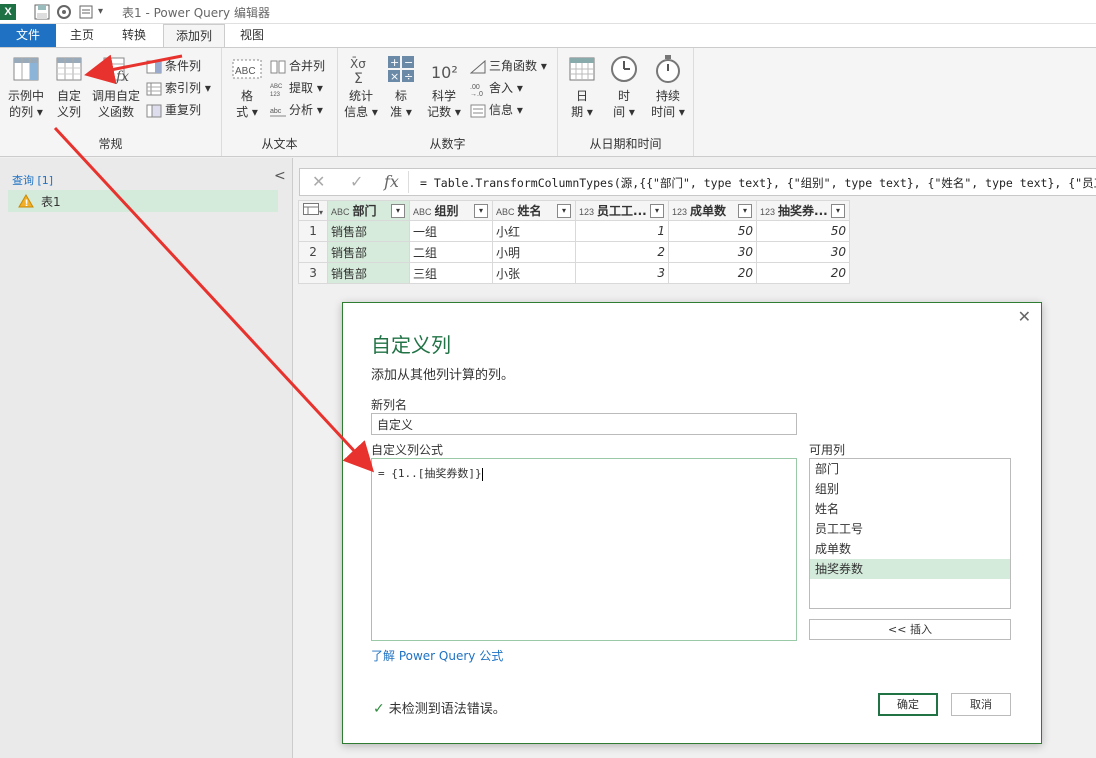 The height and width of the screenshot is (758, 1096). Describe the element at coordinates (910, 629) in the screenshot. I see `insert-button: << 插入` at that location.